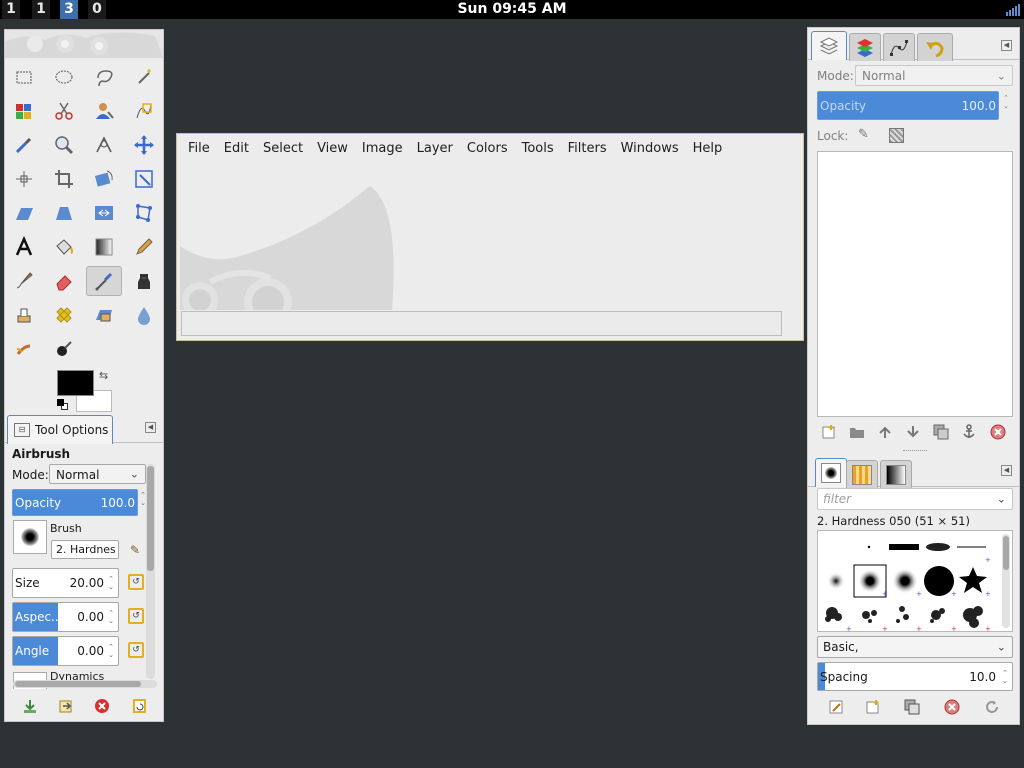 The height and width of the screenshot is (768, 1024). Describe the element at coordinates (915, 676) in the screenshot. I see `spacing-slider: Spacing 10.0 ⌃ ⌄` at that location.